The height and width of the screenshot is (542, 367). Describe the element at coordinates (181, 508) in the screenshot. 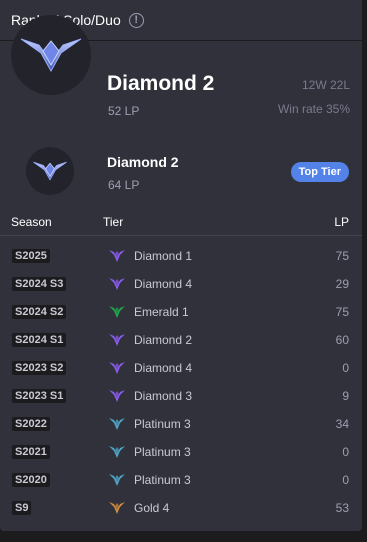

I see `table-row: S9 Gold 4 53` at that location.